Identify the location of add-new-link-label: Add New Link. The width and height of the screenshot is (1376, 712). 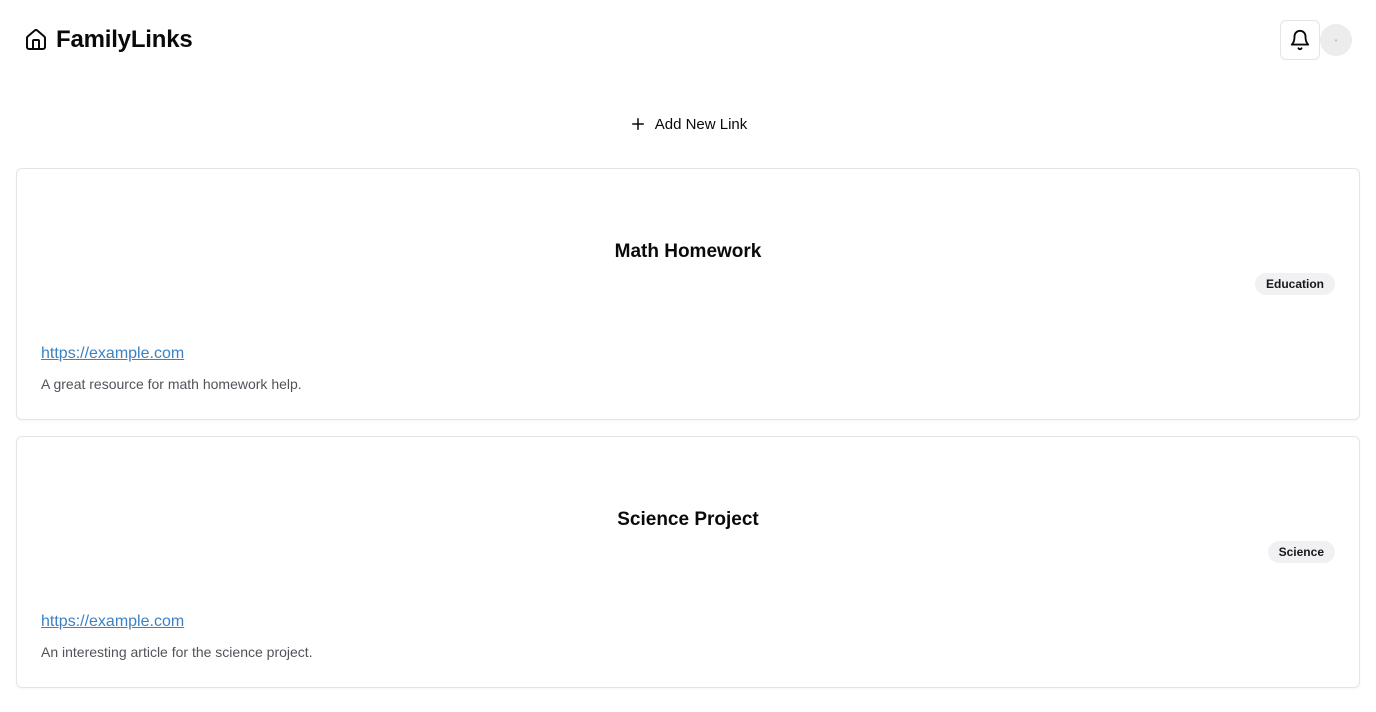
(701, 124).